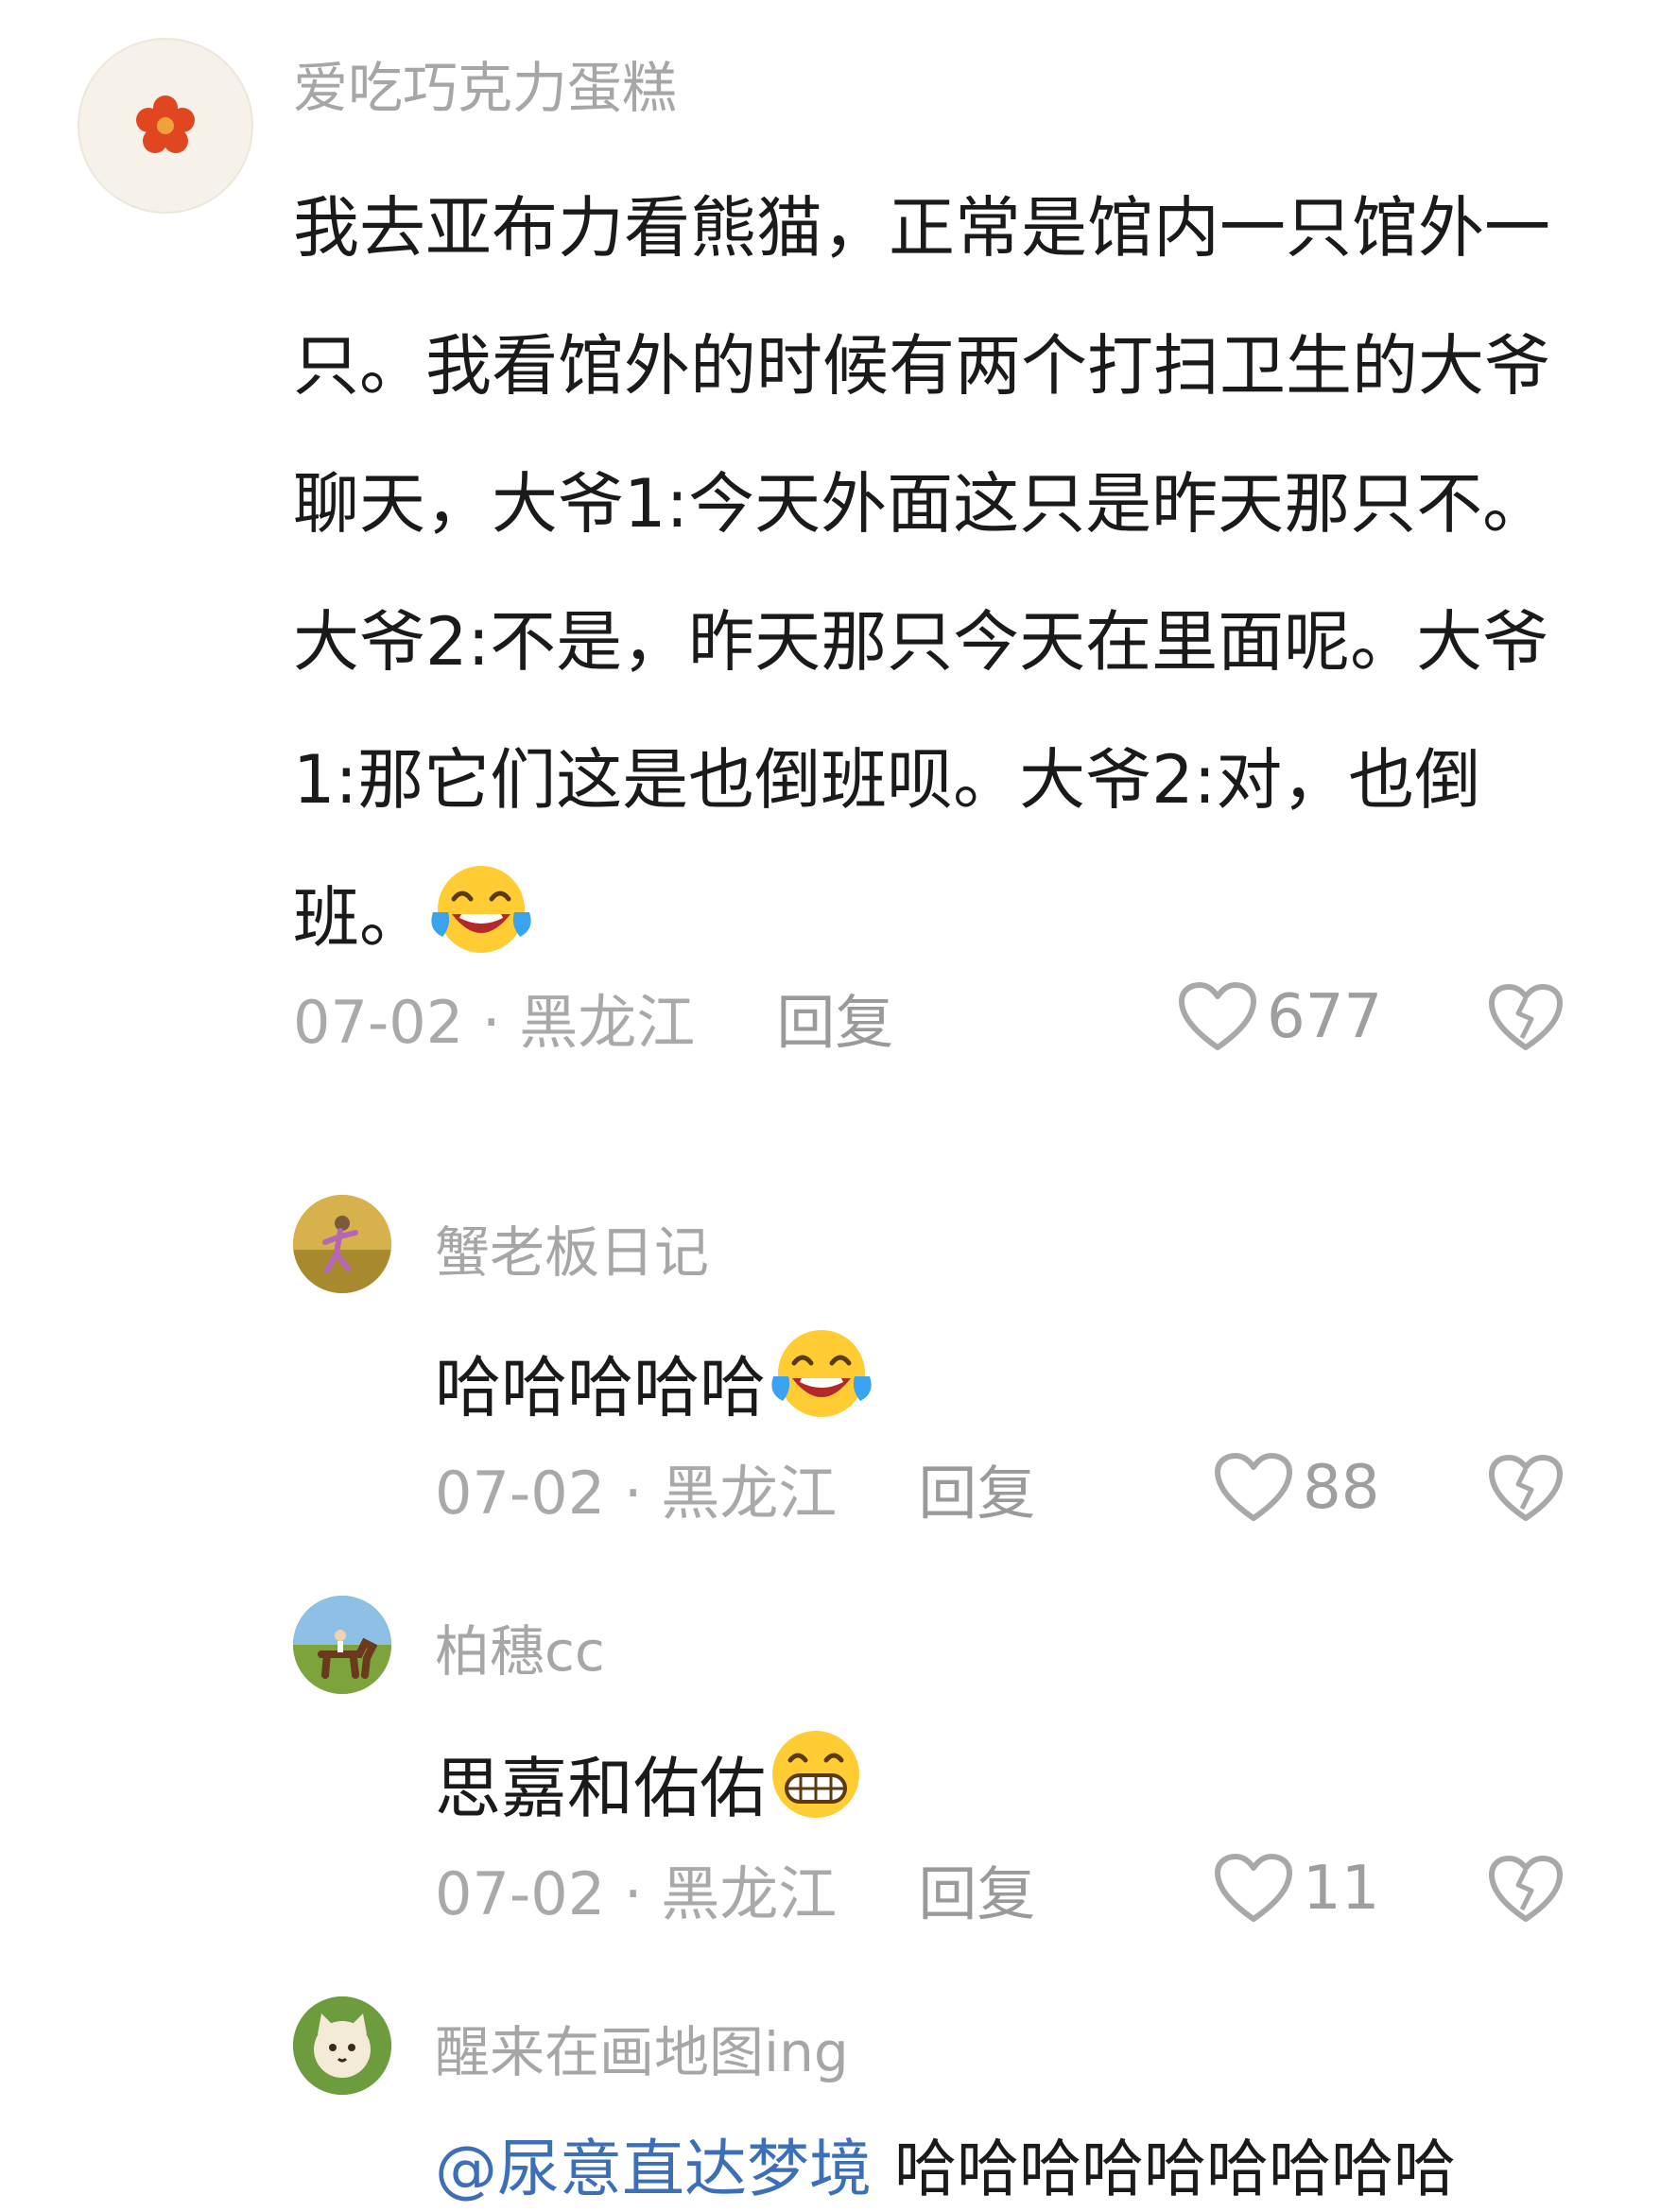 This screenshot has width=1660, height=2212. What do you see at coordinates (601, 1788) in the screenshot?
I see `comment-body: 思嘉和佑佑` at bounding box center [601, 1788].